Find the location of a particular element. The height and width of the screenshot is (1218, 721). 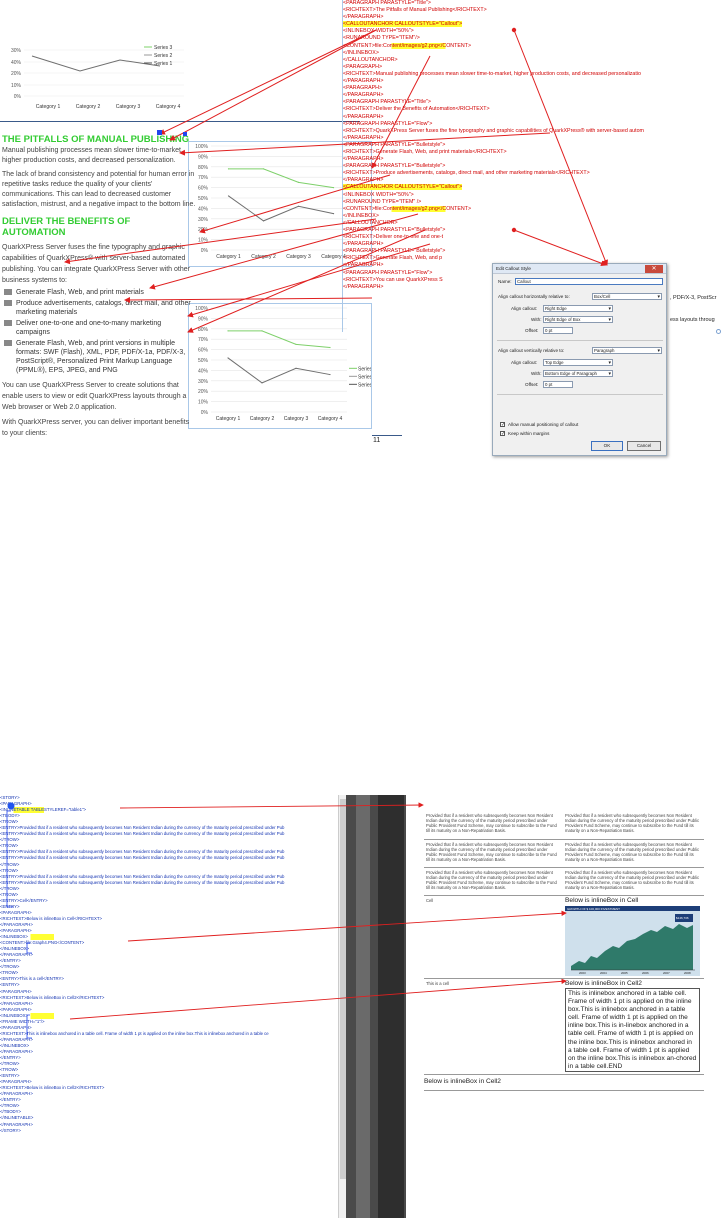

arrow-table is located at coordinates (271, 805).